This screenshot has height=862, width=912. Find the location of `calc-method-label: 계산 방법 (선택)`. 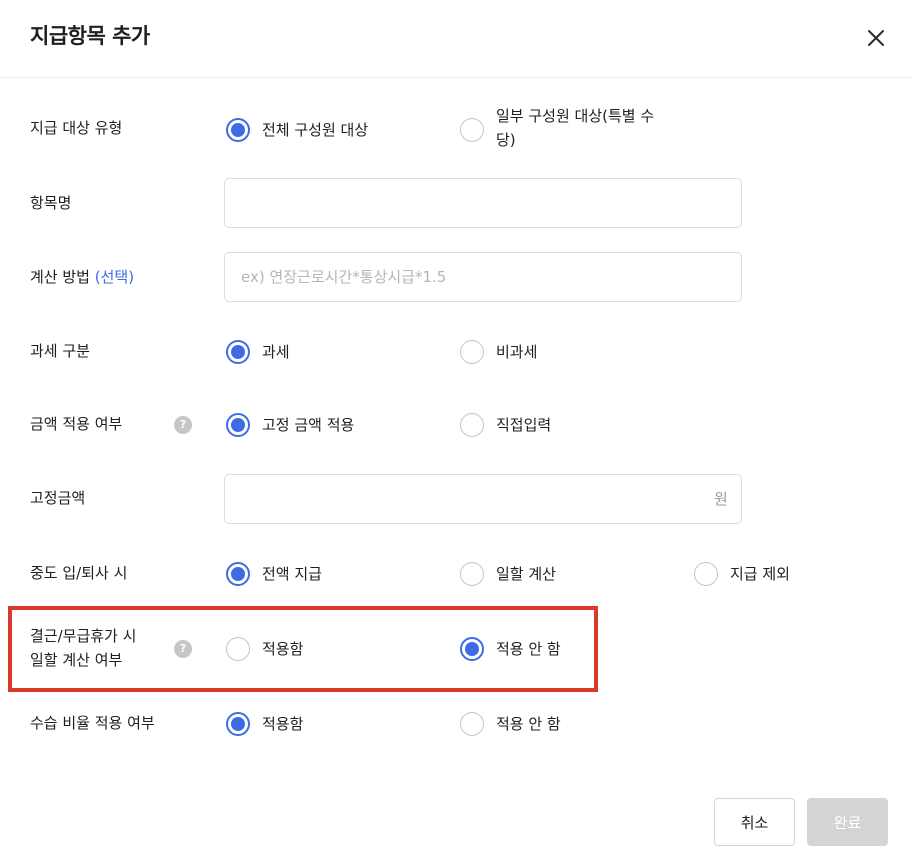

calc-method-label: 계산 방법 (선택) is located at coordinates (82, 277).